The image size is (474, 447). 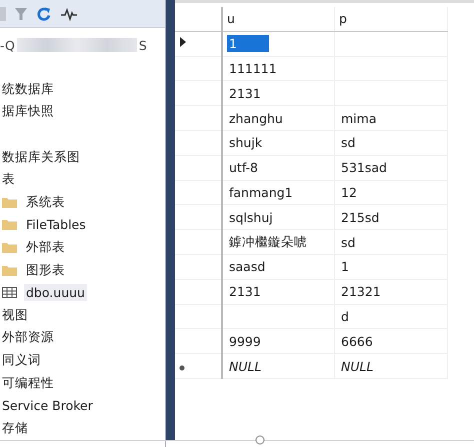 I want to click on table-cell: 鎼冲檵鏇朵唬, so click(x=268, y=241).